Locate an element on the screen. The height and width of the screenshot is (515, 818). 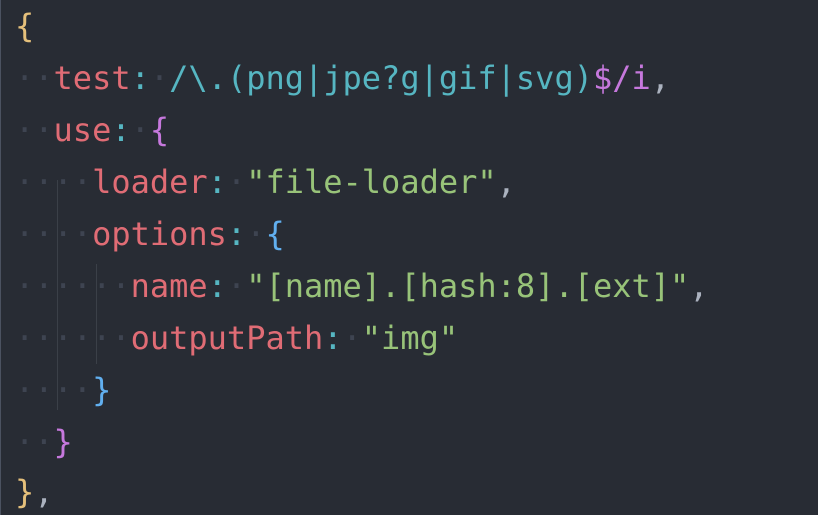
string-value: "[name].[hash:8].[ext]" is located at coordinates (468, 286).